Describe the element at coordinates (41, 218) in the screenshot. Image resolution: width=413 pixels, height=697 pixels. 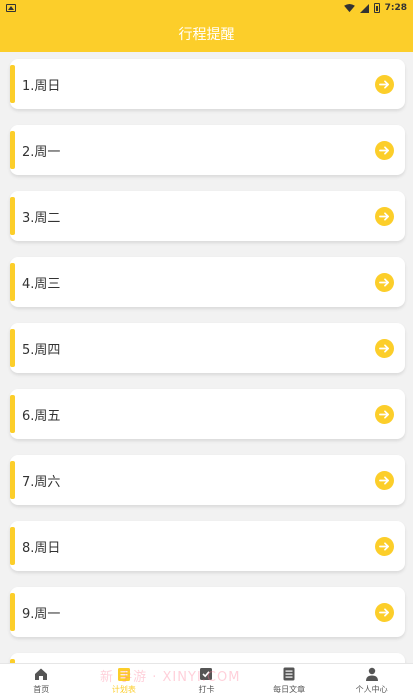
I see `list-item-label: 3.周二` at that location.